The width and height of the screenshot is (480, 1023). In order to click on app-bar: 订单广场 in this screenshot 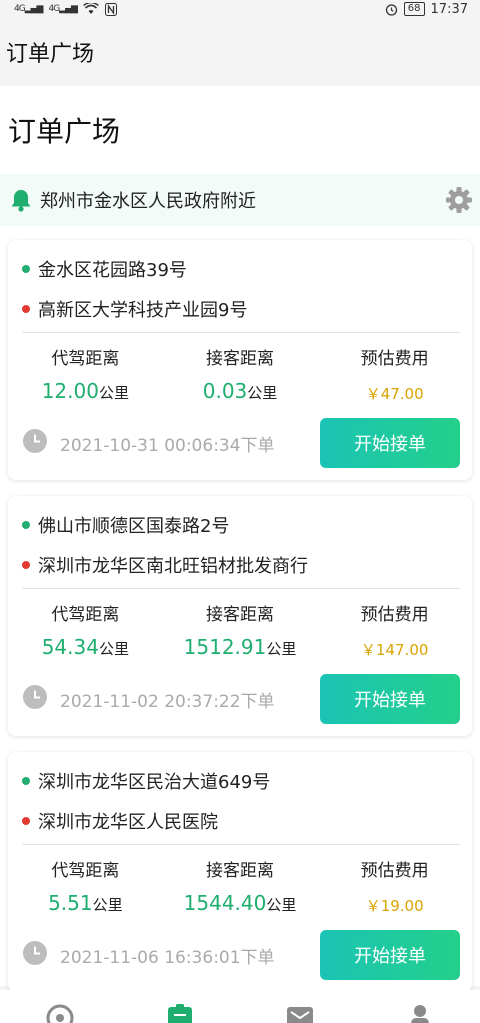, I will do `click(240, 52)`.